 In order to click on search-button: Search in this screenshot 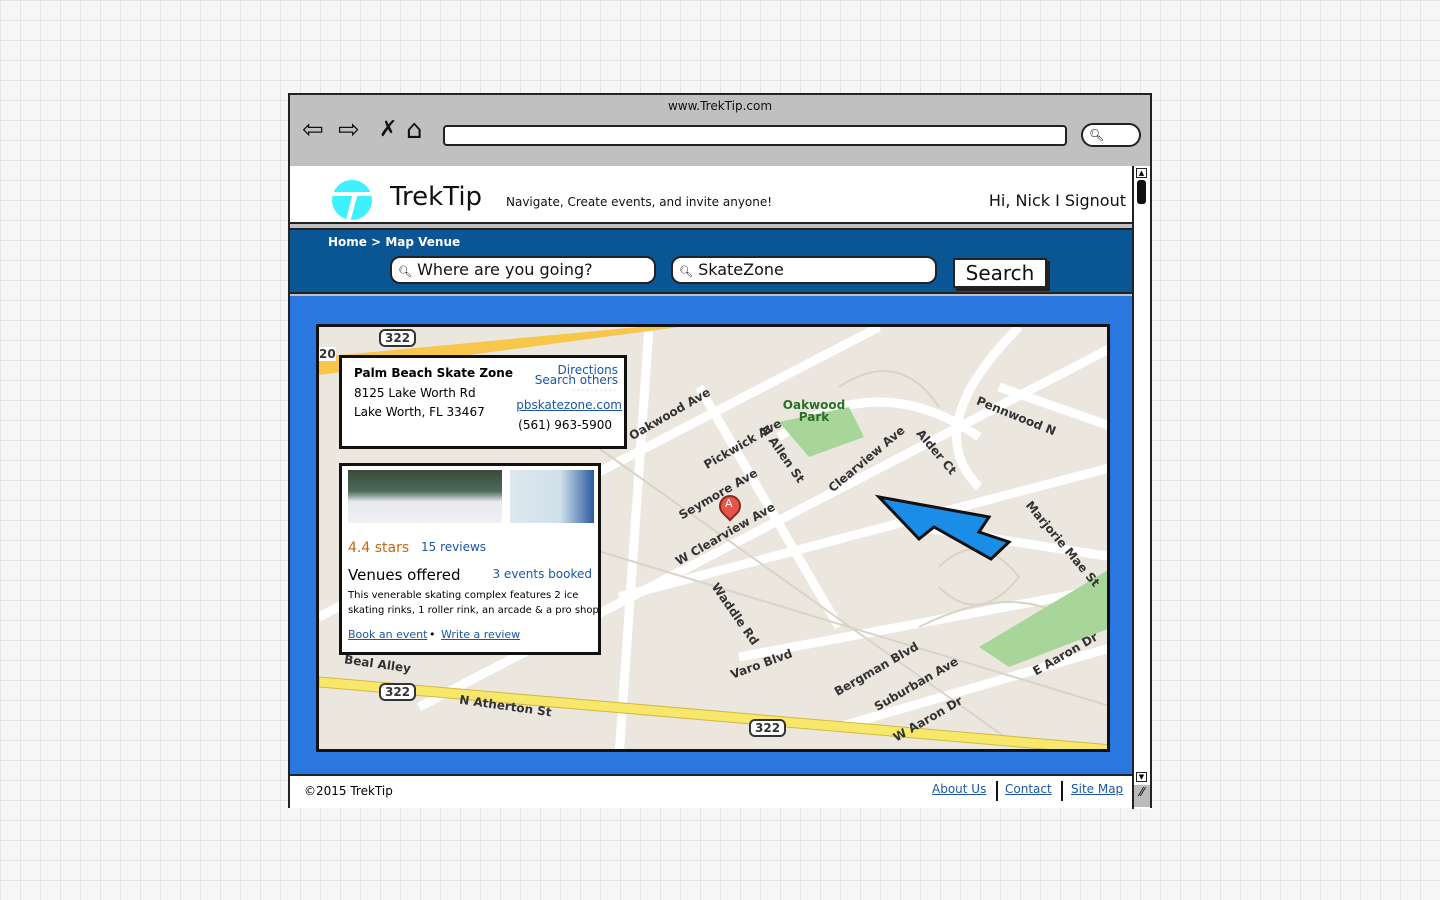, I will do `click(1000, 273)`.